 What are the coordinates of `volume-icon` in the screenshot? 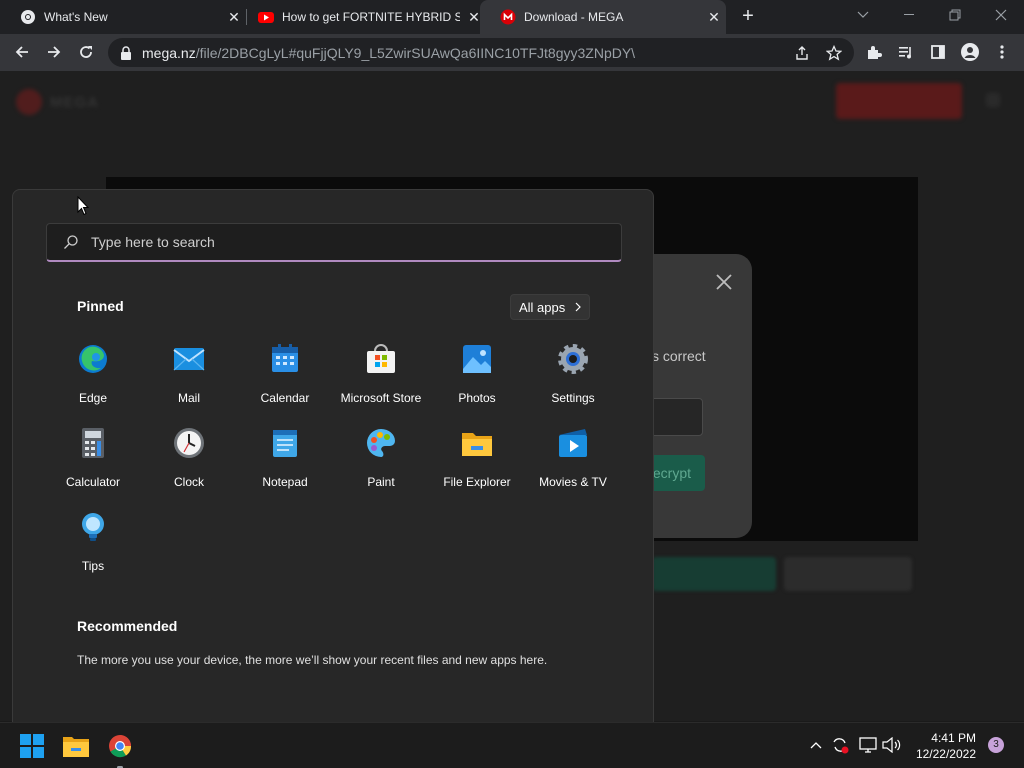 It's located at (892, 745).